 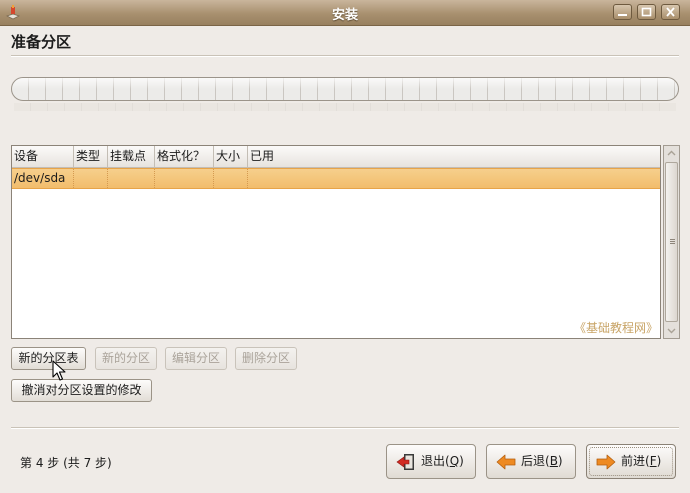 What do you see at coordinates (48, 358) in the screenshot?
I see `new-partition-table-button: 新的分区表` at bounding box center [48, 358].